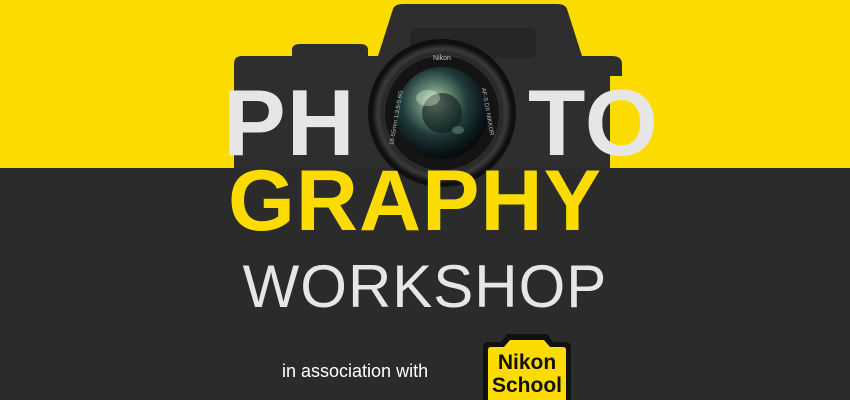 The height and width of the screenshot is (400, 850). I want to click on association-text: in association with, so click(355, 371).